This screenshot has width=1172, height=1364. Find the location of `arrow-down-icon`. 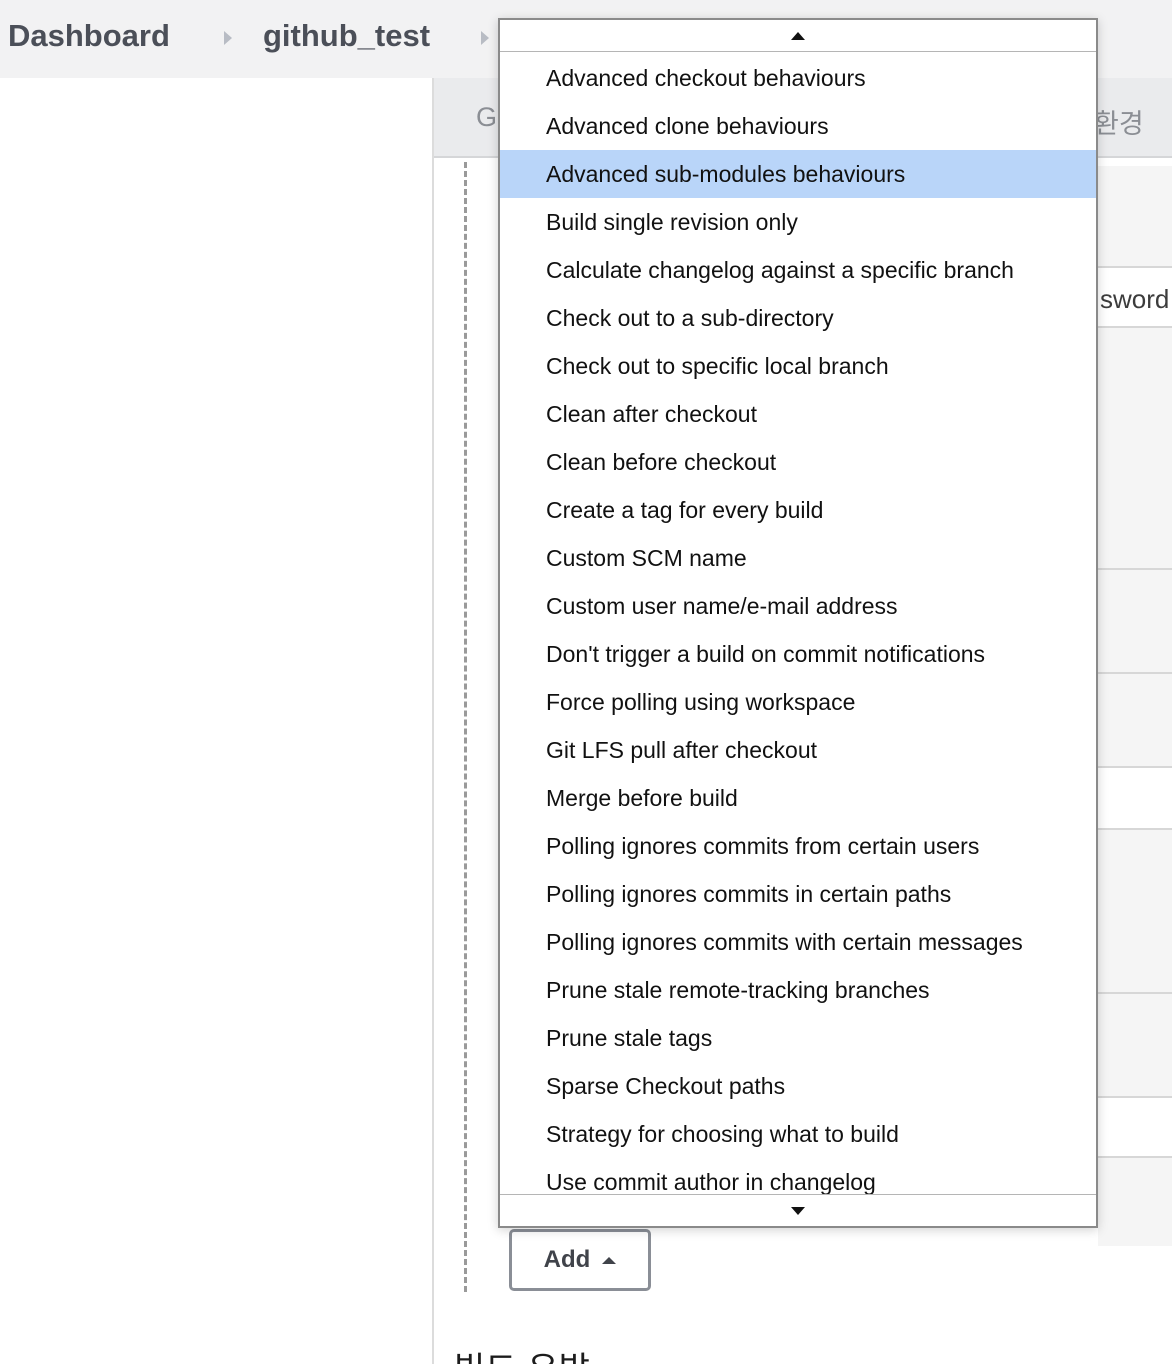

arrow-down-icon is located at coordinates (798, 1211).